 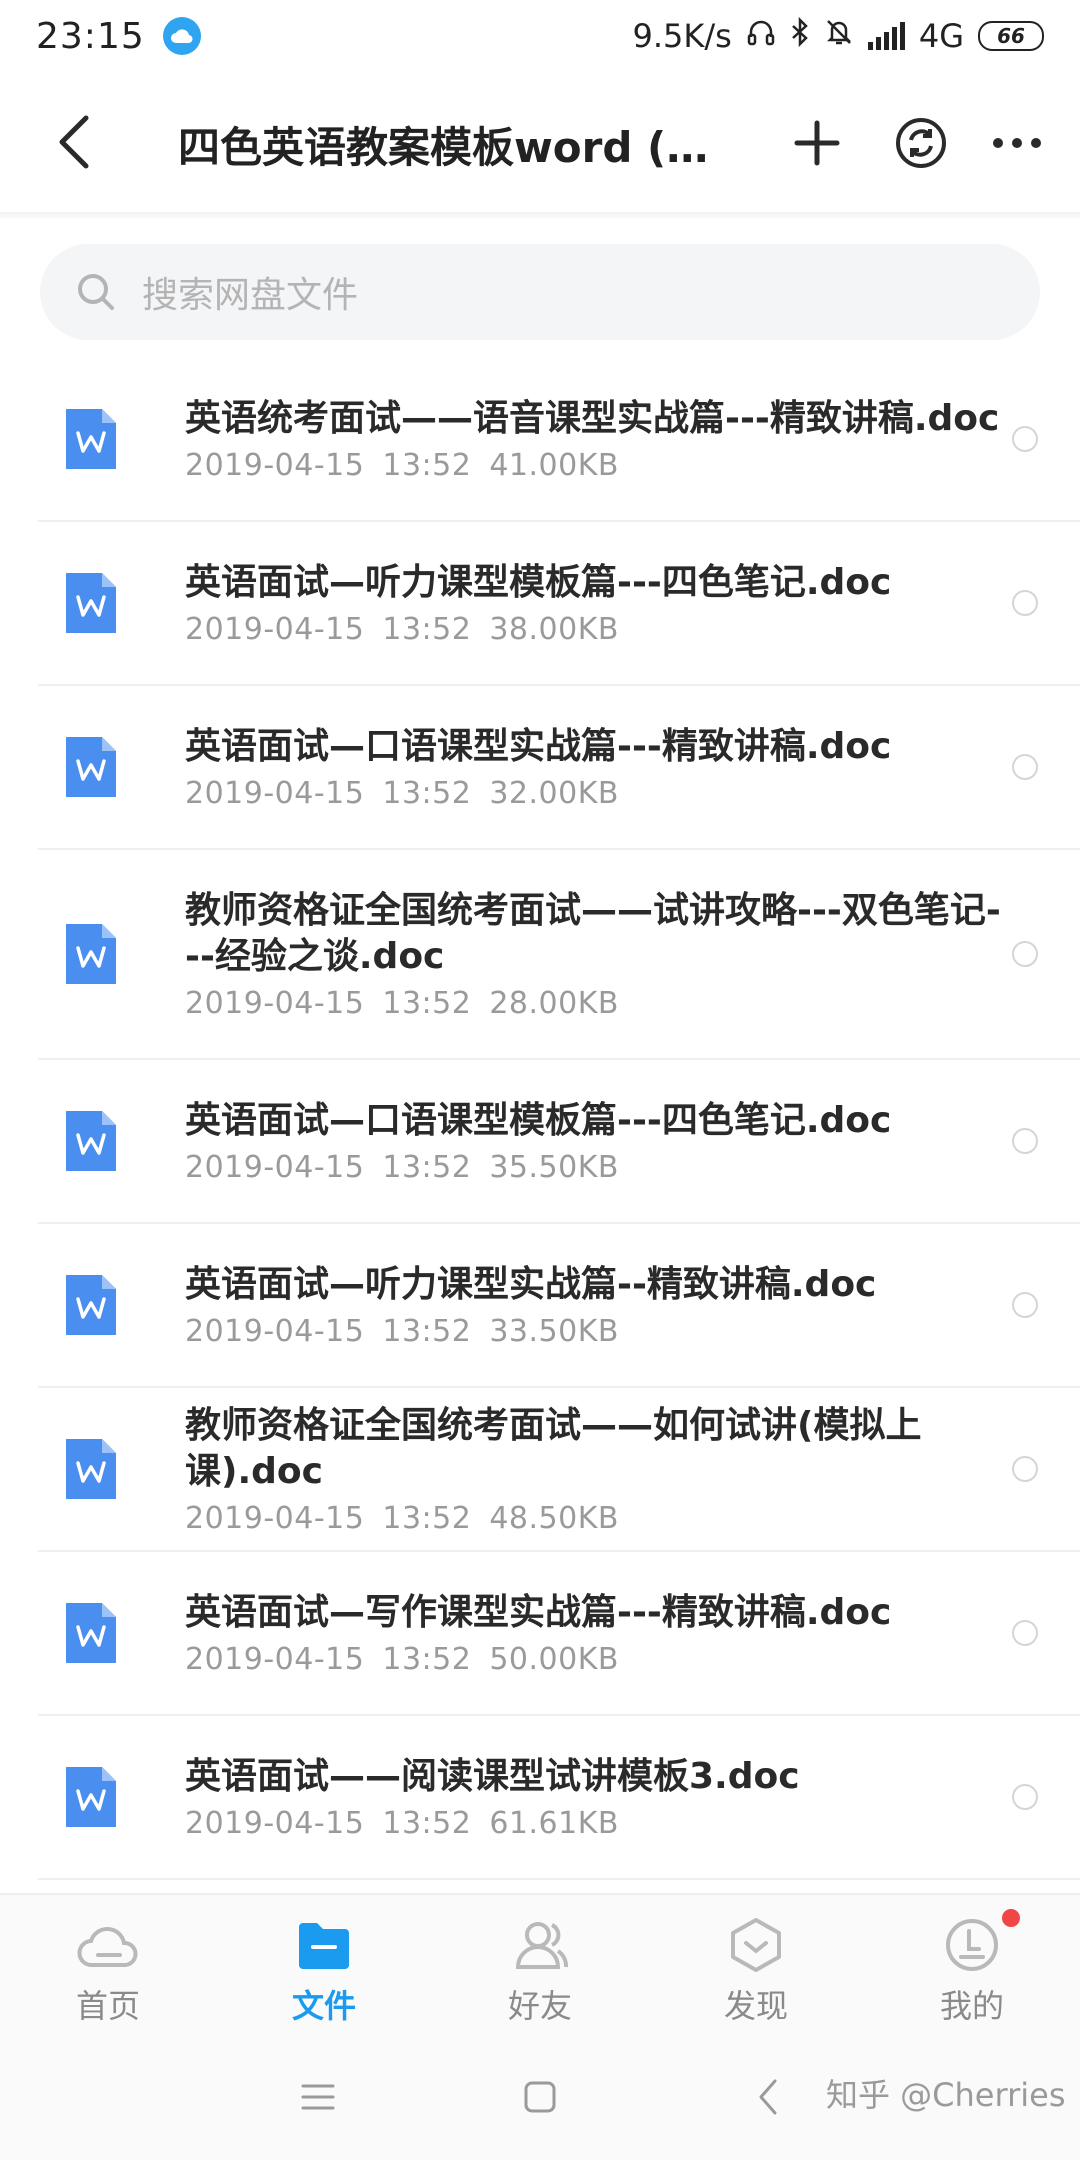 I want to click on file-name: 英语面试—口语课型模板篇---四色笔记.doc, so click(x=538, y=1120).